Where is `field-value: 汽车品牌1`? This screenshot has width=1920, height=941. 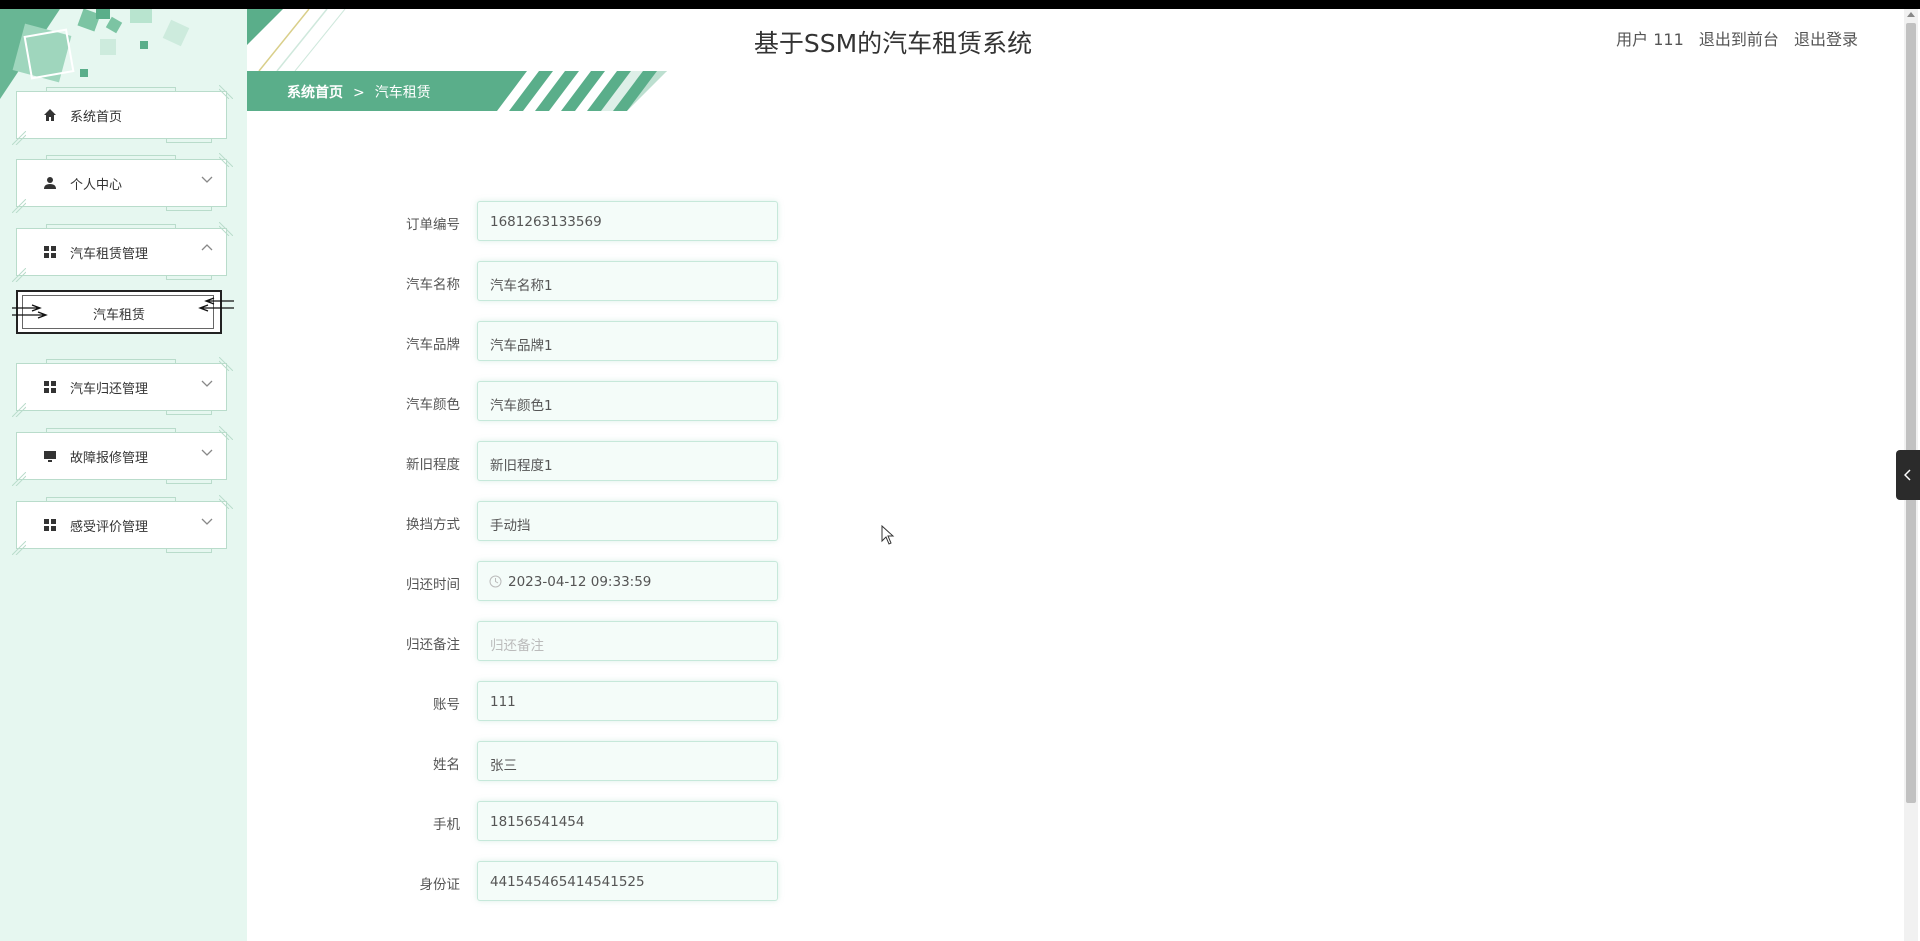
field-value: 汽车品牌1 is located at coordinates (521, 346).